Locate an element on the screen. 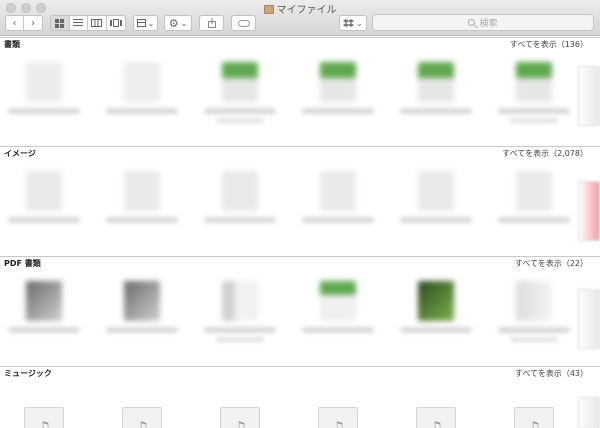 The height and width of the screenshot is (428, 600). tag-icon is located at coordinates (243, 23).